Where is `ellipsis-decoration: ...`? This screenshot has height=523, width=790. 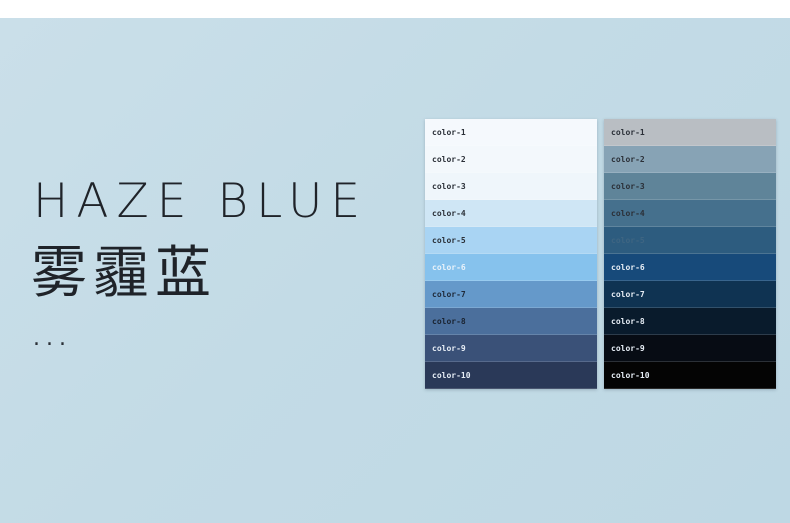
ellipsis-decoration: ... is located at coordinates (52, 338).